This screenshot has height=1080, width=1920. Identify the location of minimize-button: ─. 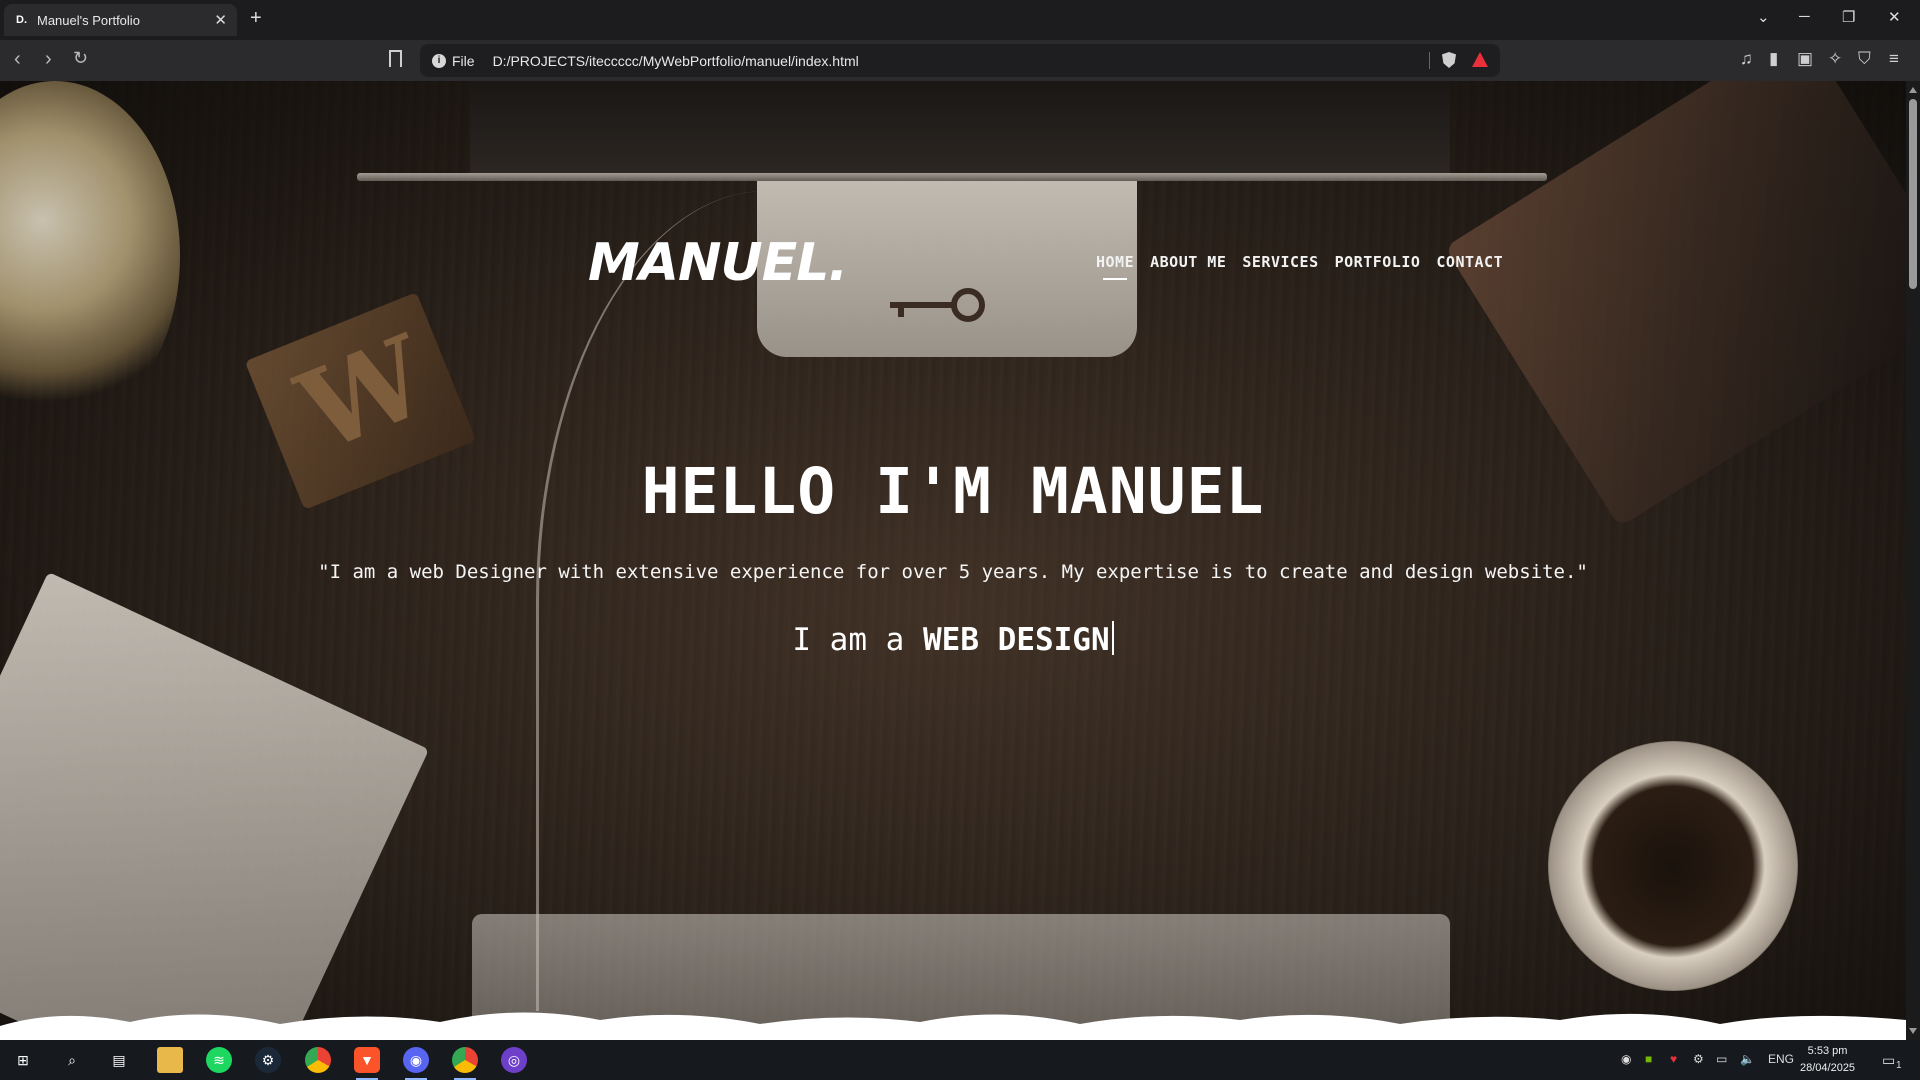
(1804, 16).